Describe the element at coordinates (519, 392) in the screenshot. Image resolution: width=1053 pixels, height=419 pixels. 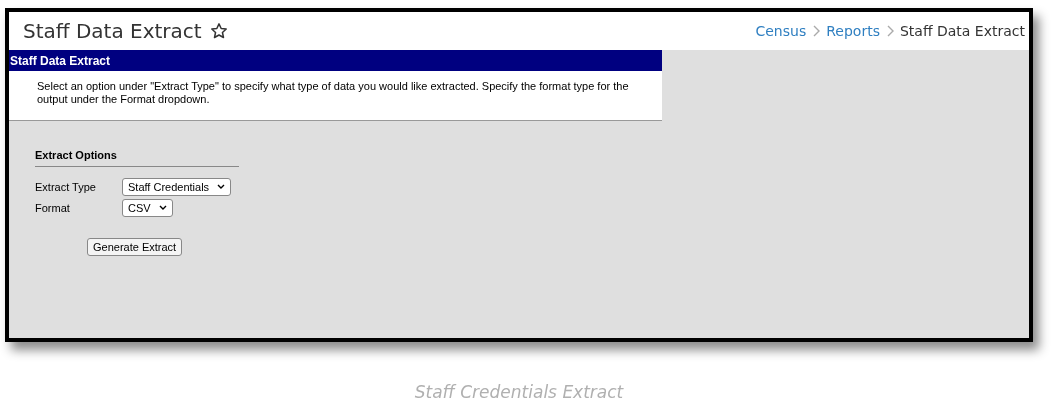
I see `image-caption: Staff Credentials Extract` at that location.